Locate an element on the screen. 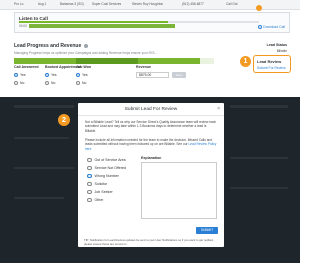 Image resolution: width=320 pixels, height=263 pixels. lead-review-title: Lead Review is located at coordinates (269, 61).